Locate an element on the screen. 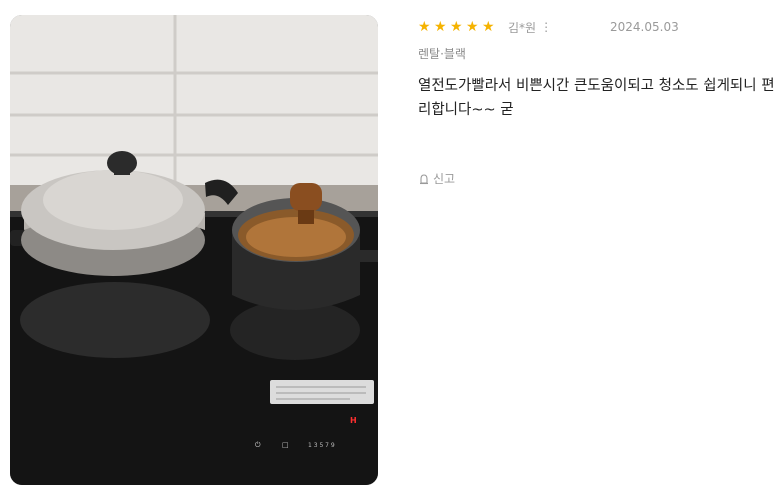 The height and width of the screenshot is (498, 778). rating-stars: ★ ★ ★ ★ ★ is located at coordinates (457, 27).